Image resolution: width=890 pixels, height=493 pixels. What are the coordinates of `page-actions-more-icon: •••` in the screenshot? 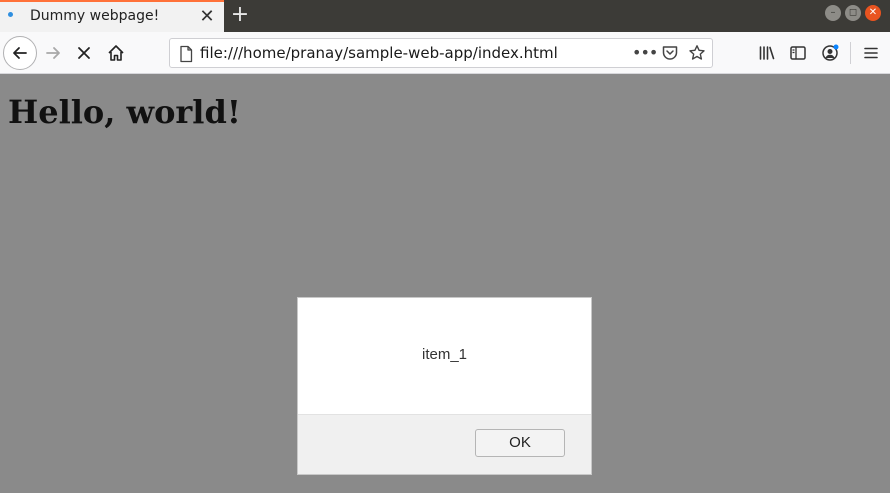 It's located at (645, 53).